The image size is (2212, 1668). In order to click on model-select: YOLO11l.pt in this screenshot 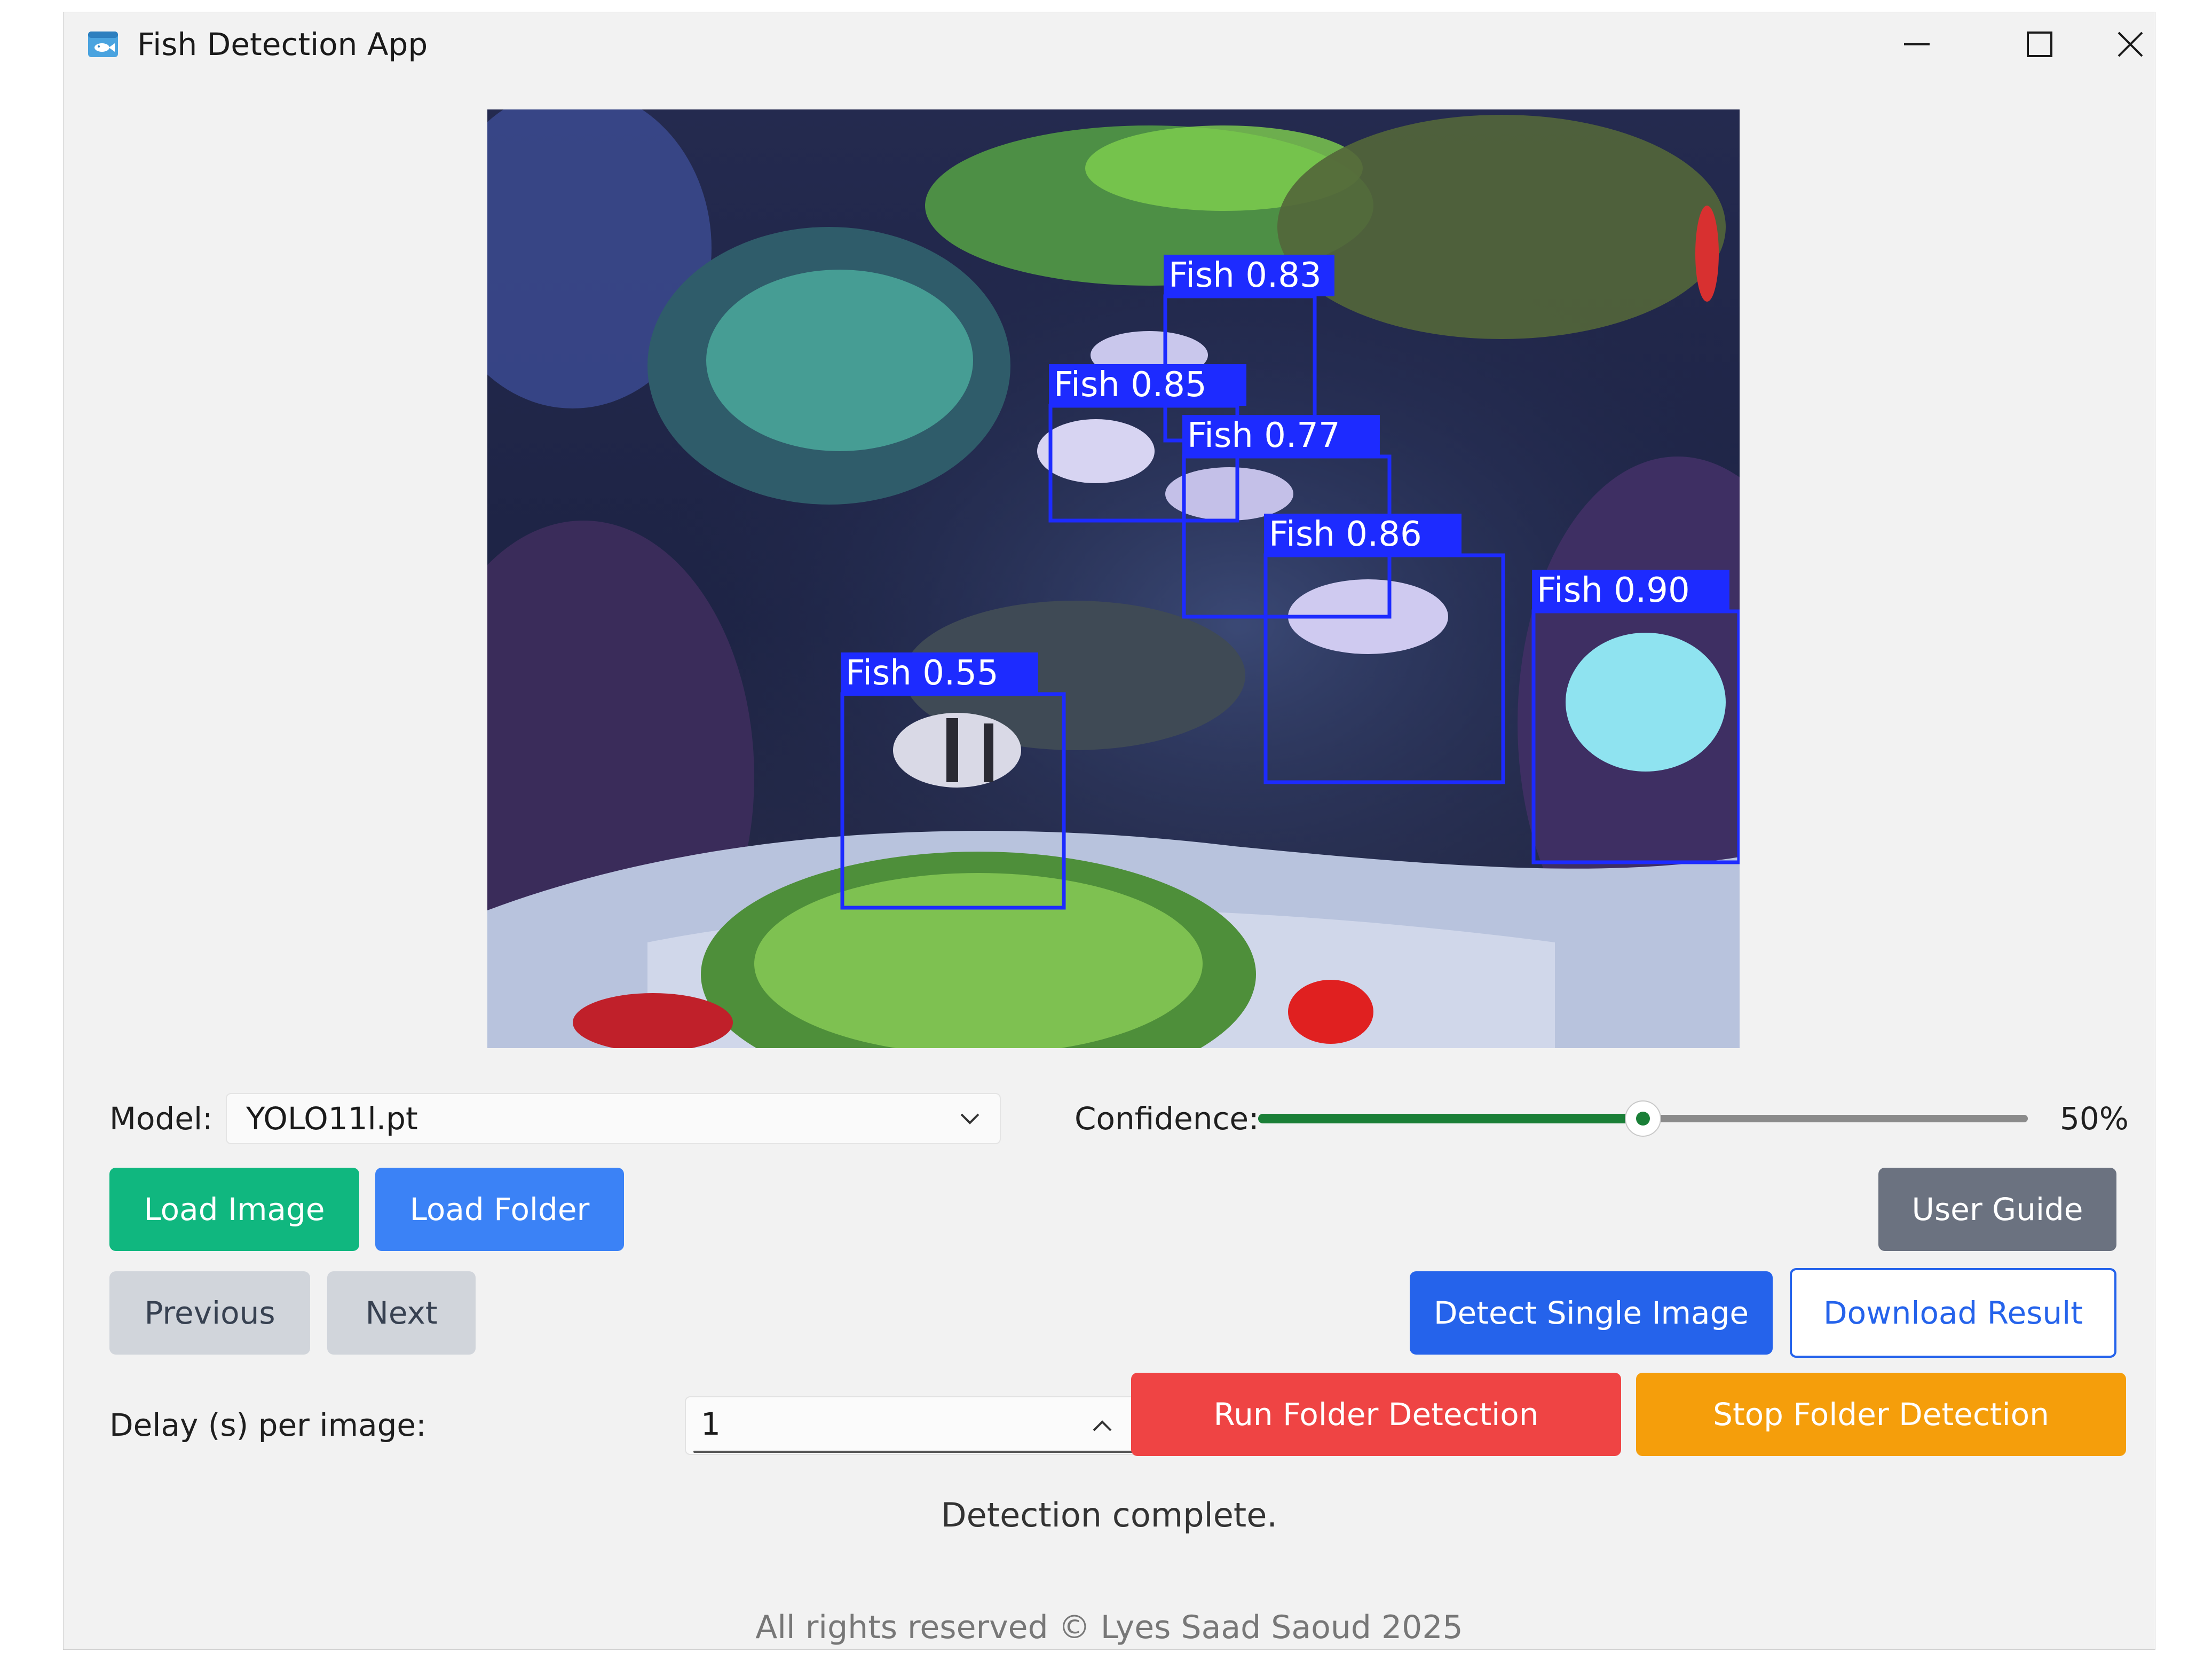, I will do `click(613, 1118)`.